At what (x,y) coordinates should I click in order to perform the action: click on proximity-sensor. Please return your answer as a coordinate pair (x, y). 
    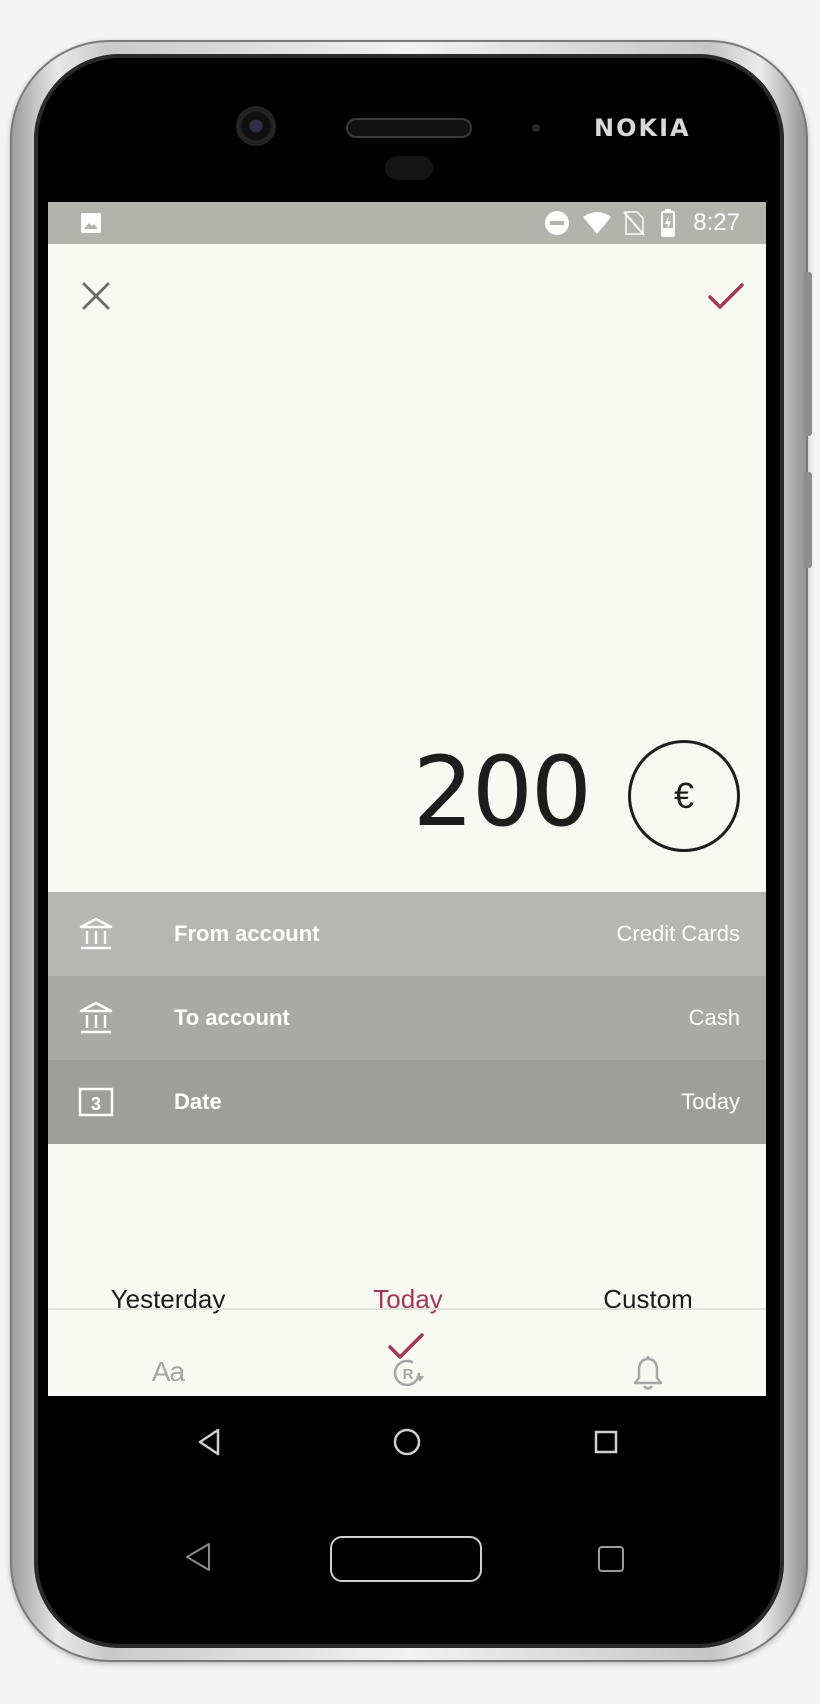
    Looking at the image, I should click on (536, 128).